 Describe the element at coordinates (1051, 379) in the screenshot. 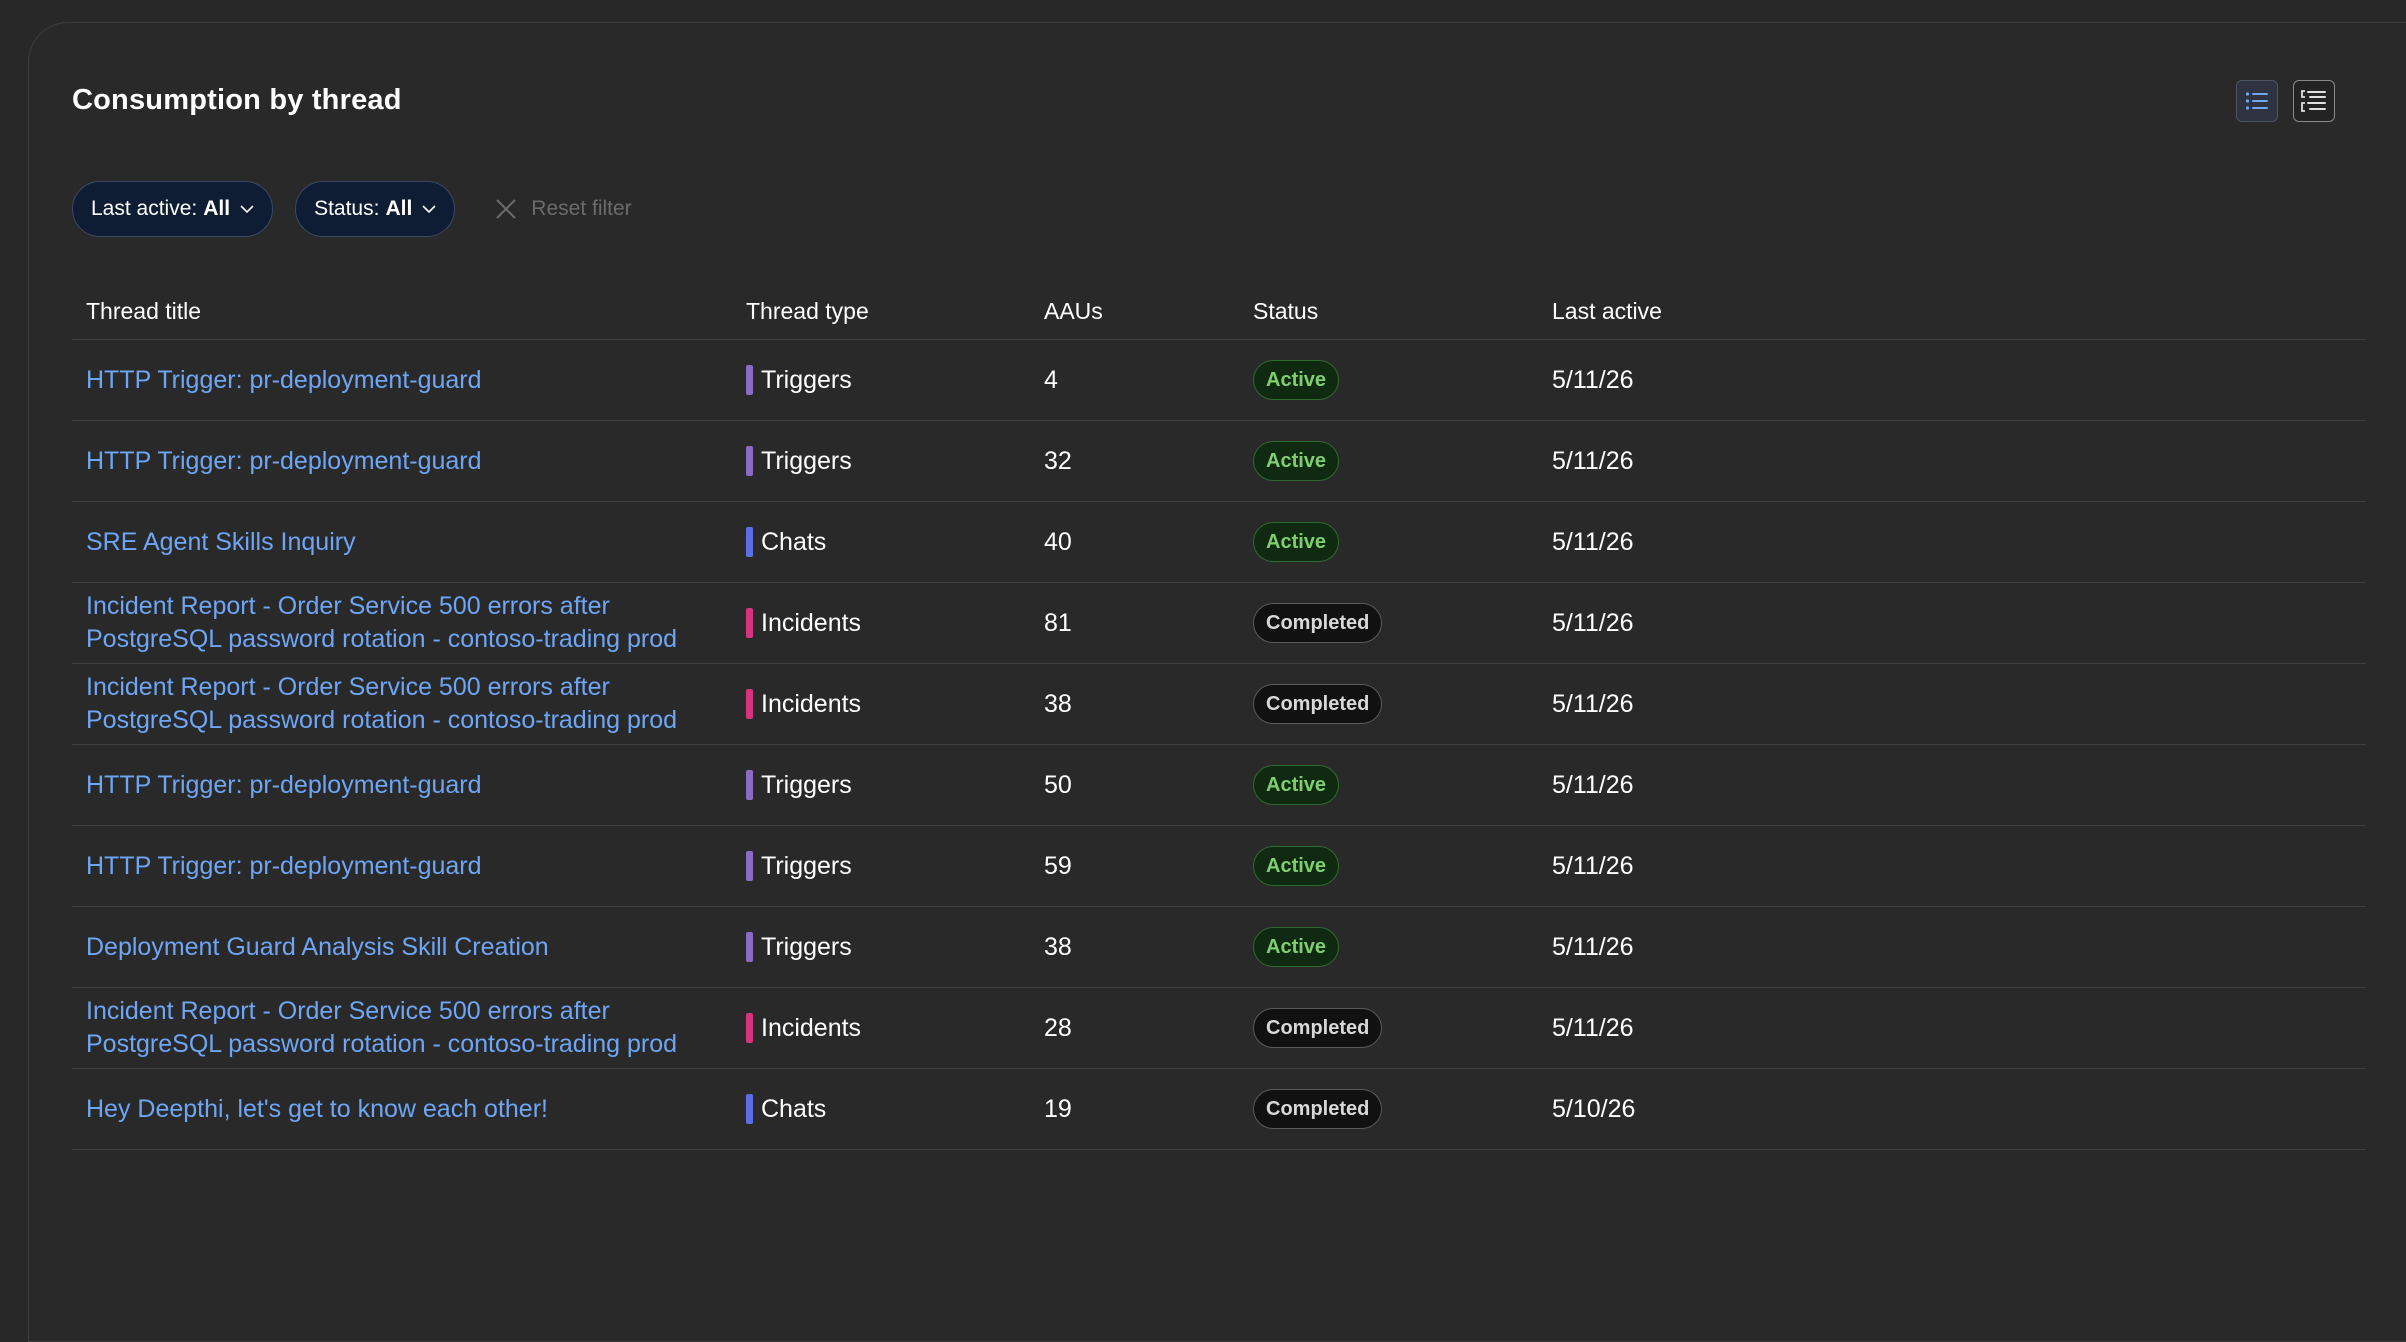

I see `aaus-value: 4` at that location.